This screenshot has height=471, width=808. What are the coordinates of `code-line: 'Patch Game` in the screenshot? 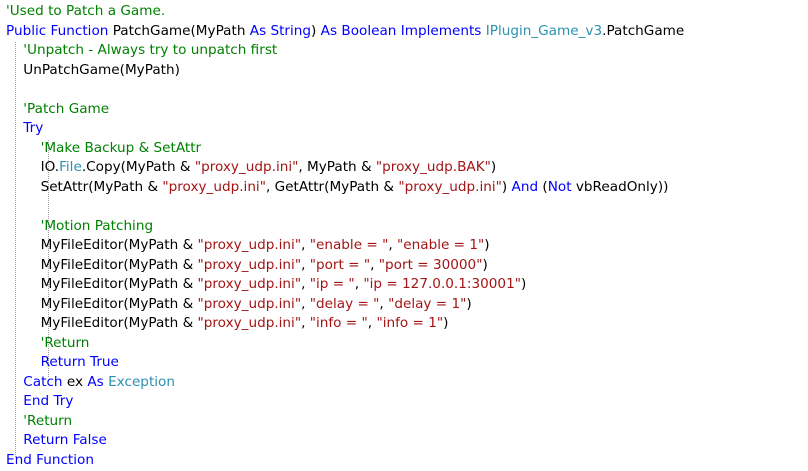 It's located at (57, 110).